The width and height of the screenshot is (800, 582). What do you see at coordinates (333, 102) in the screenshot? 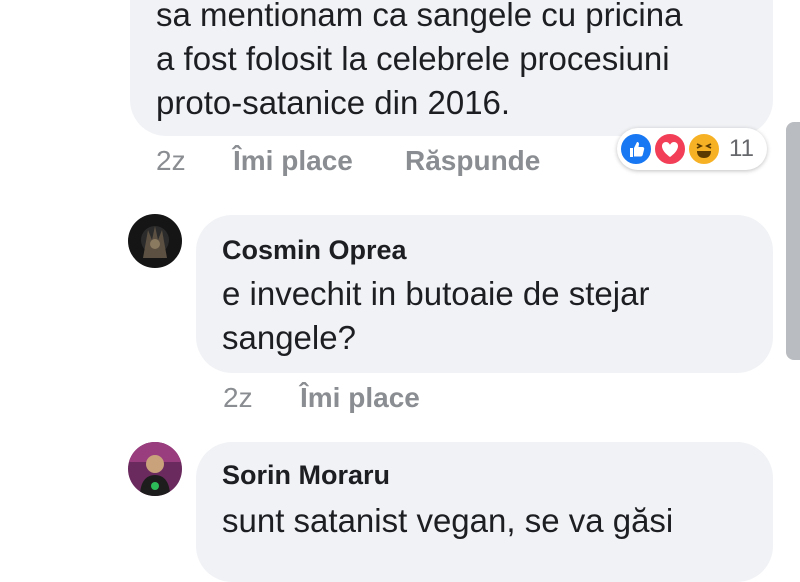
I see `comment-text-line: proto-satanice din 2016.` at bounding box center [333, 102].